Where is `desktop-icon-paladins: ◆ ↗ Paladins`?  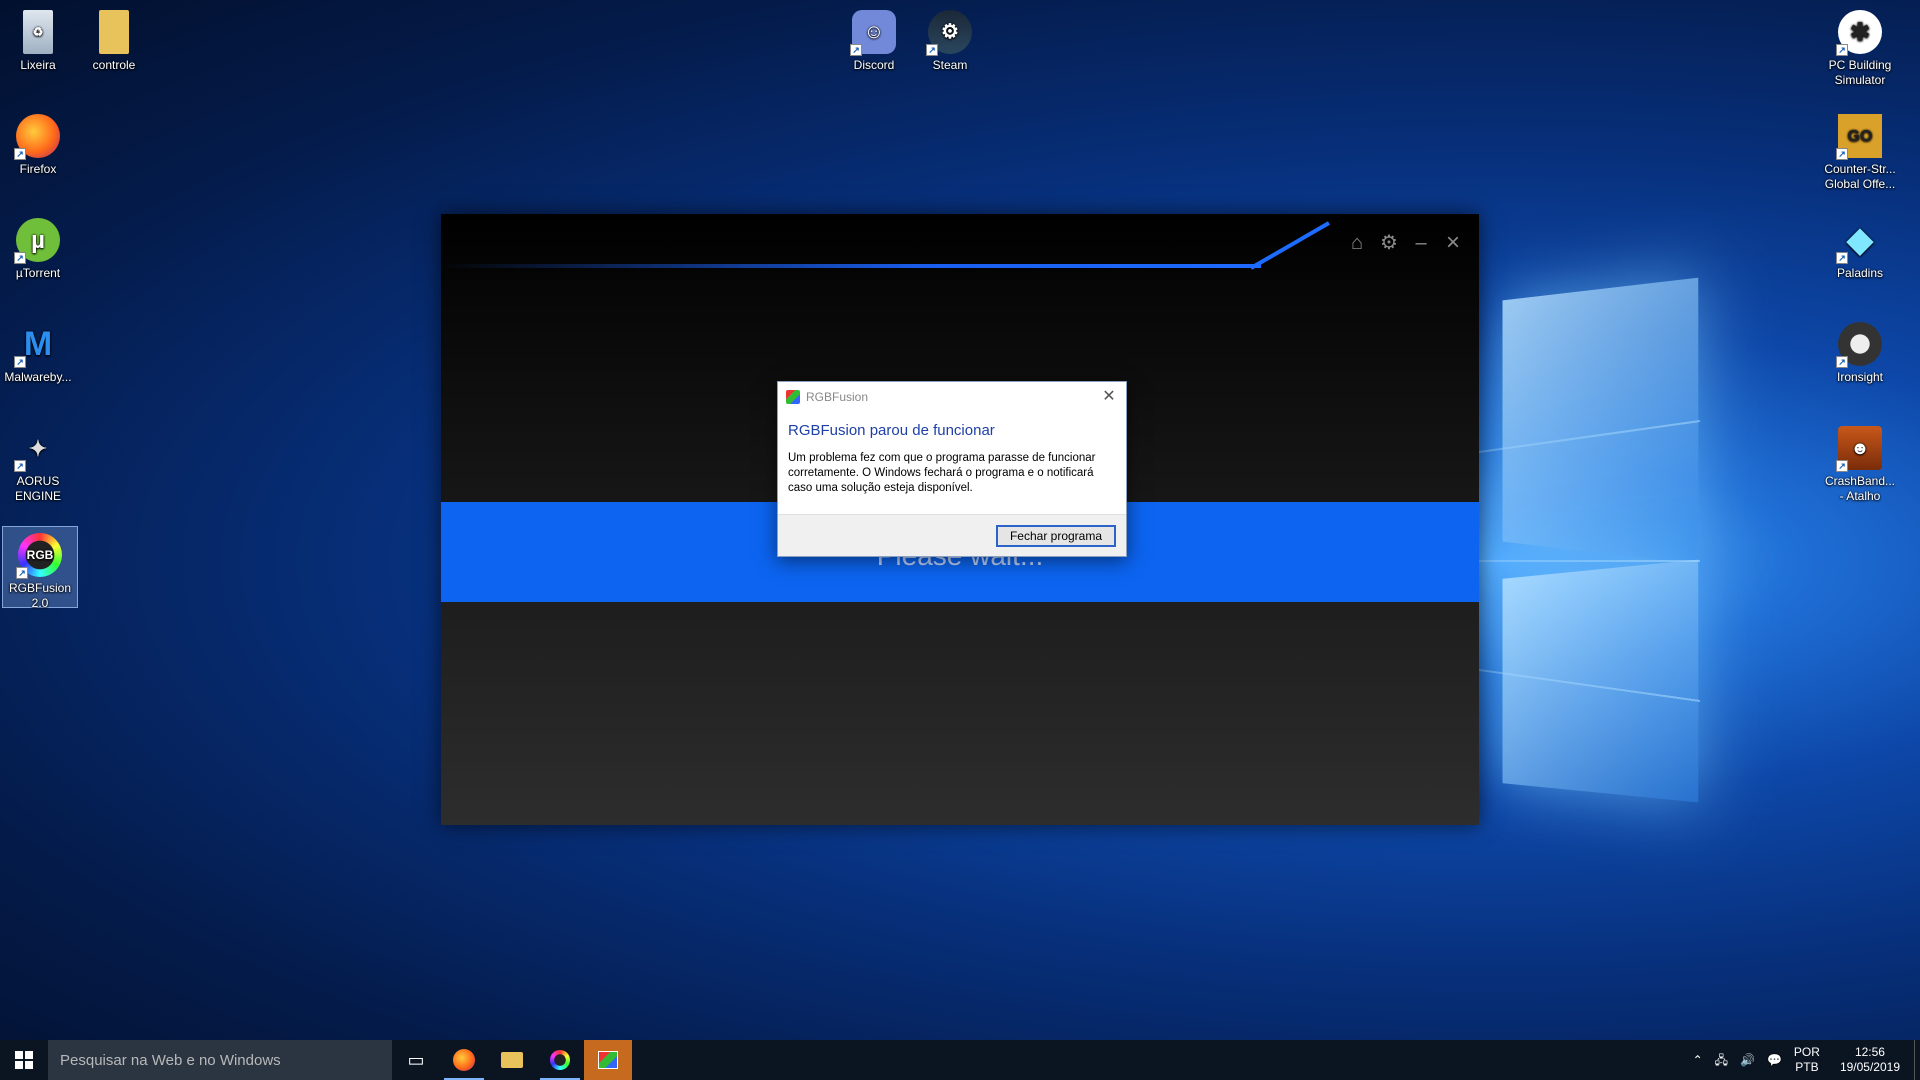 desktop-icon-paladins: ◆ ↗ Paladins is located at coordinates (1860, 249).